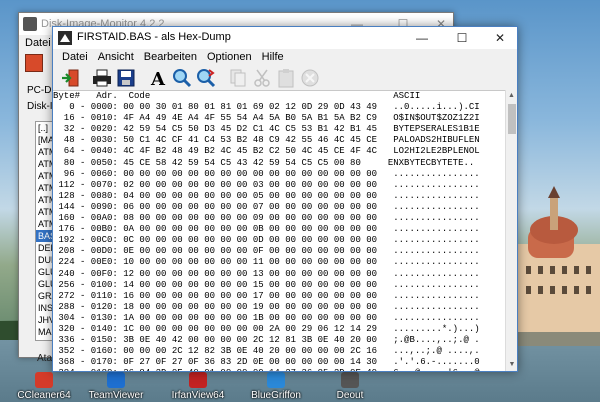  I want to click on desktop-icon-irfanview: IrfanView64, so click(198, 385).